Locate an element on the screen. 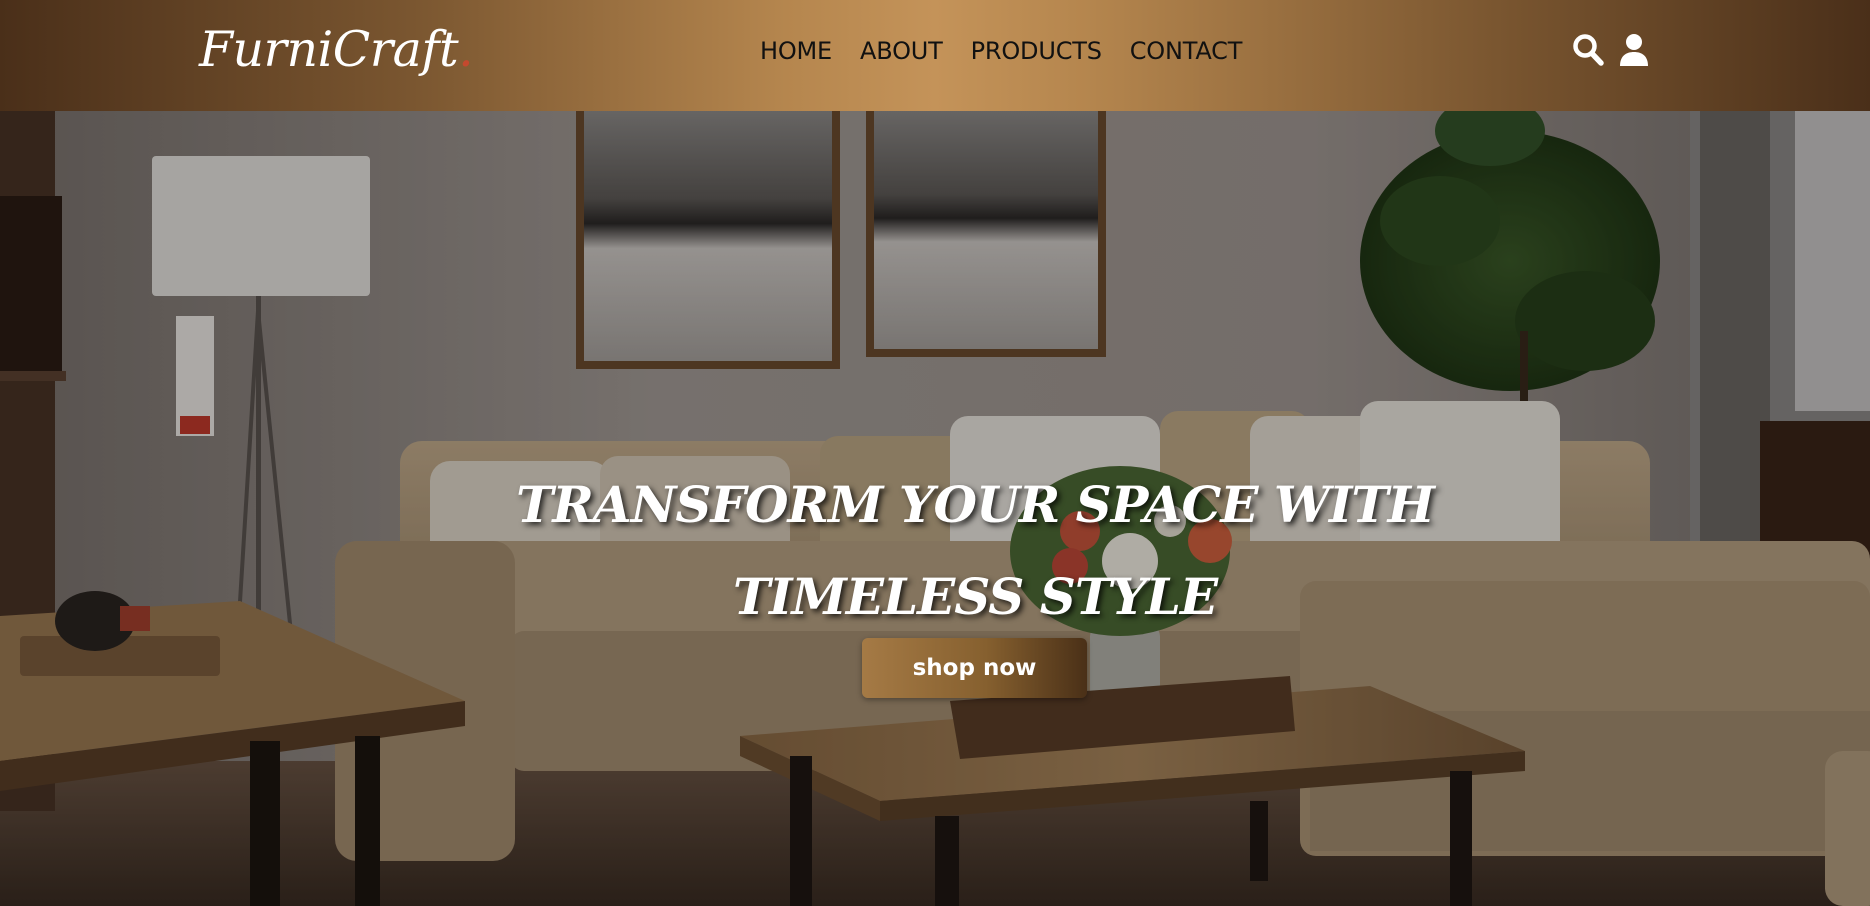 The height and width of the screenshot is (906, 1870). search-icon is located at coordinates (1588, 50).